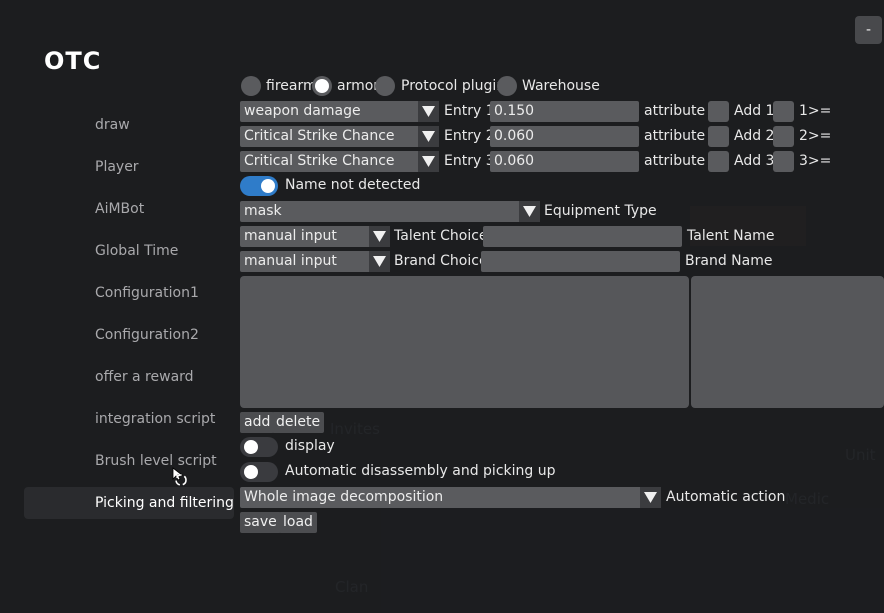 This screenshot has height=613, width=884. Describe the element at coordinates (783, 111) in the screenshot. I see `add-1-checkbox` at that location.